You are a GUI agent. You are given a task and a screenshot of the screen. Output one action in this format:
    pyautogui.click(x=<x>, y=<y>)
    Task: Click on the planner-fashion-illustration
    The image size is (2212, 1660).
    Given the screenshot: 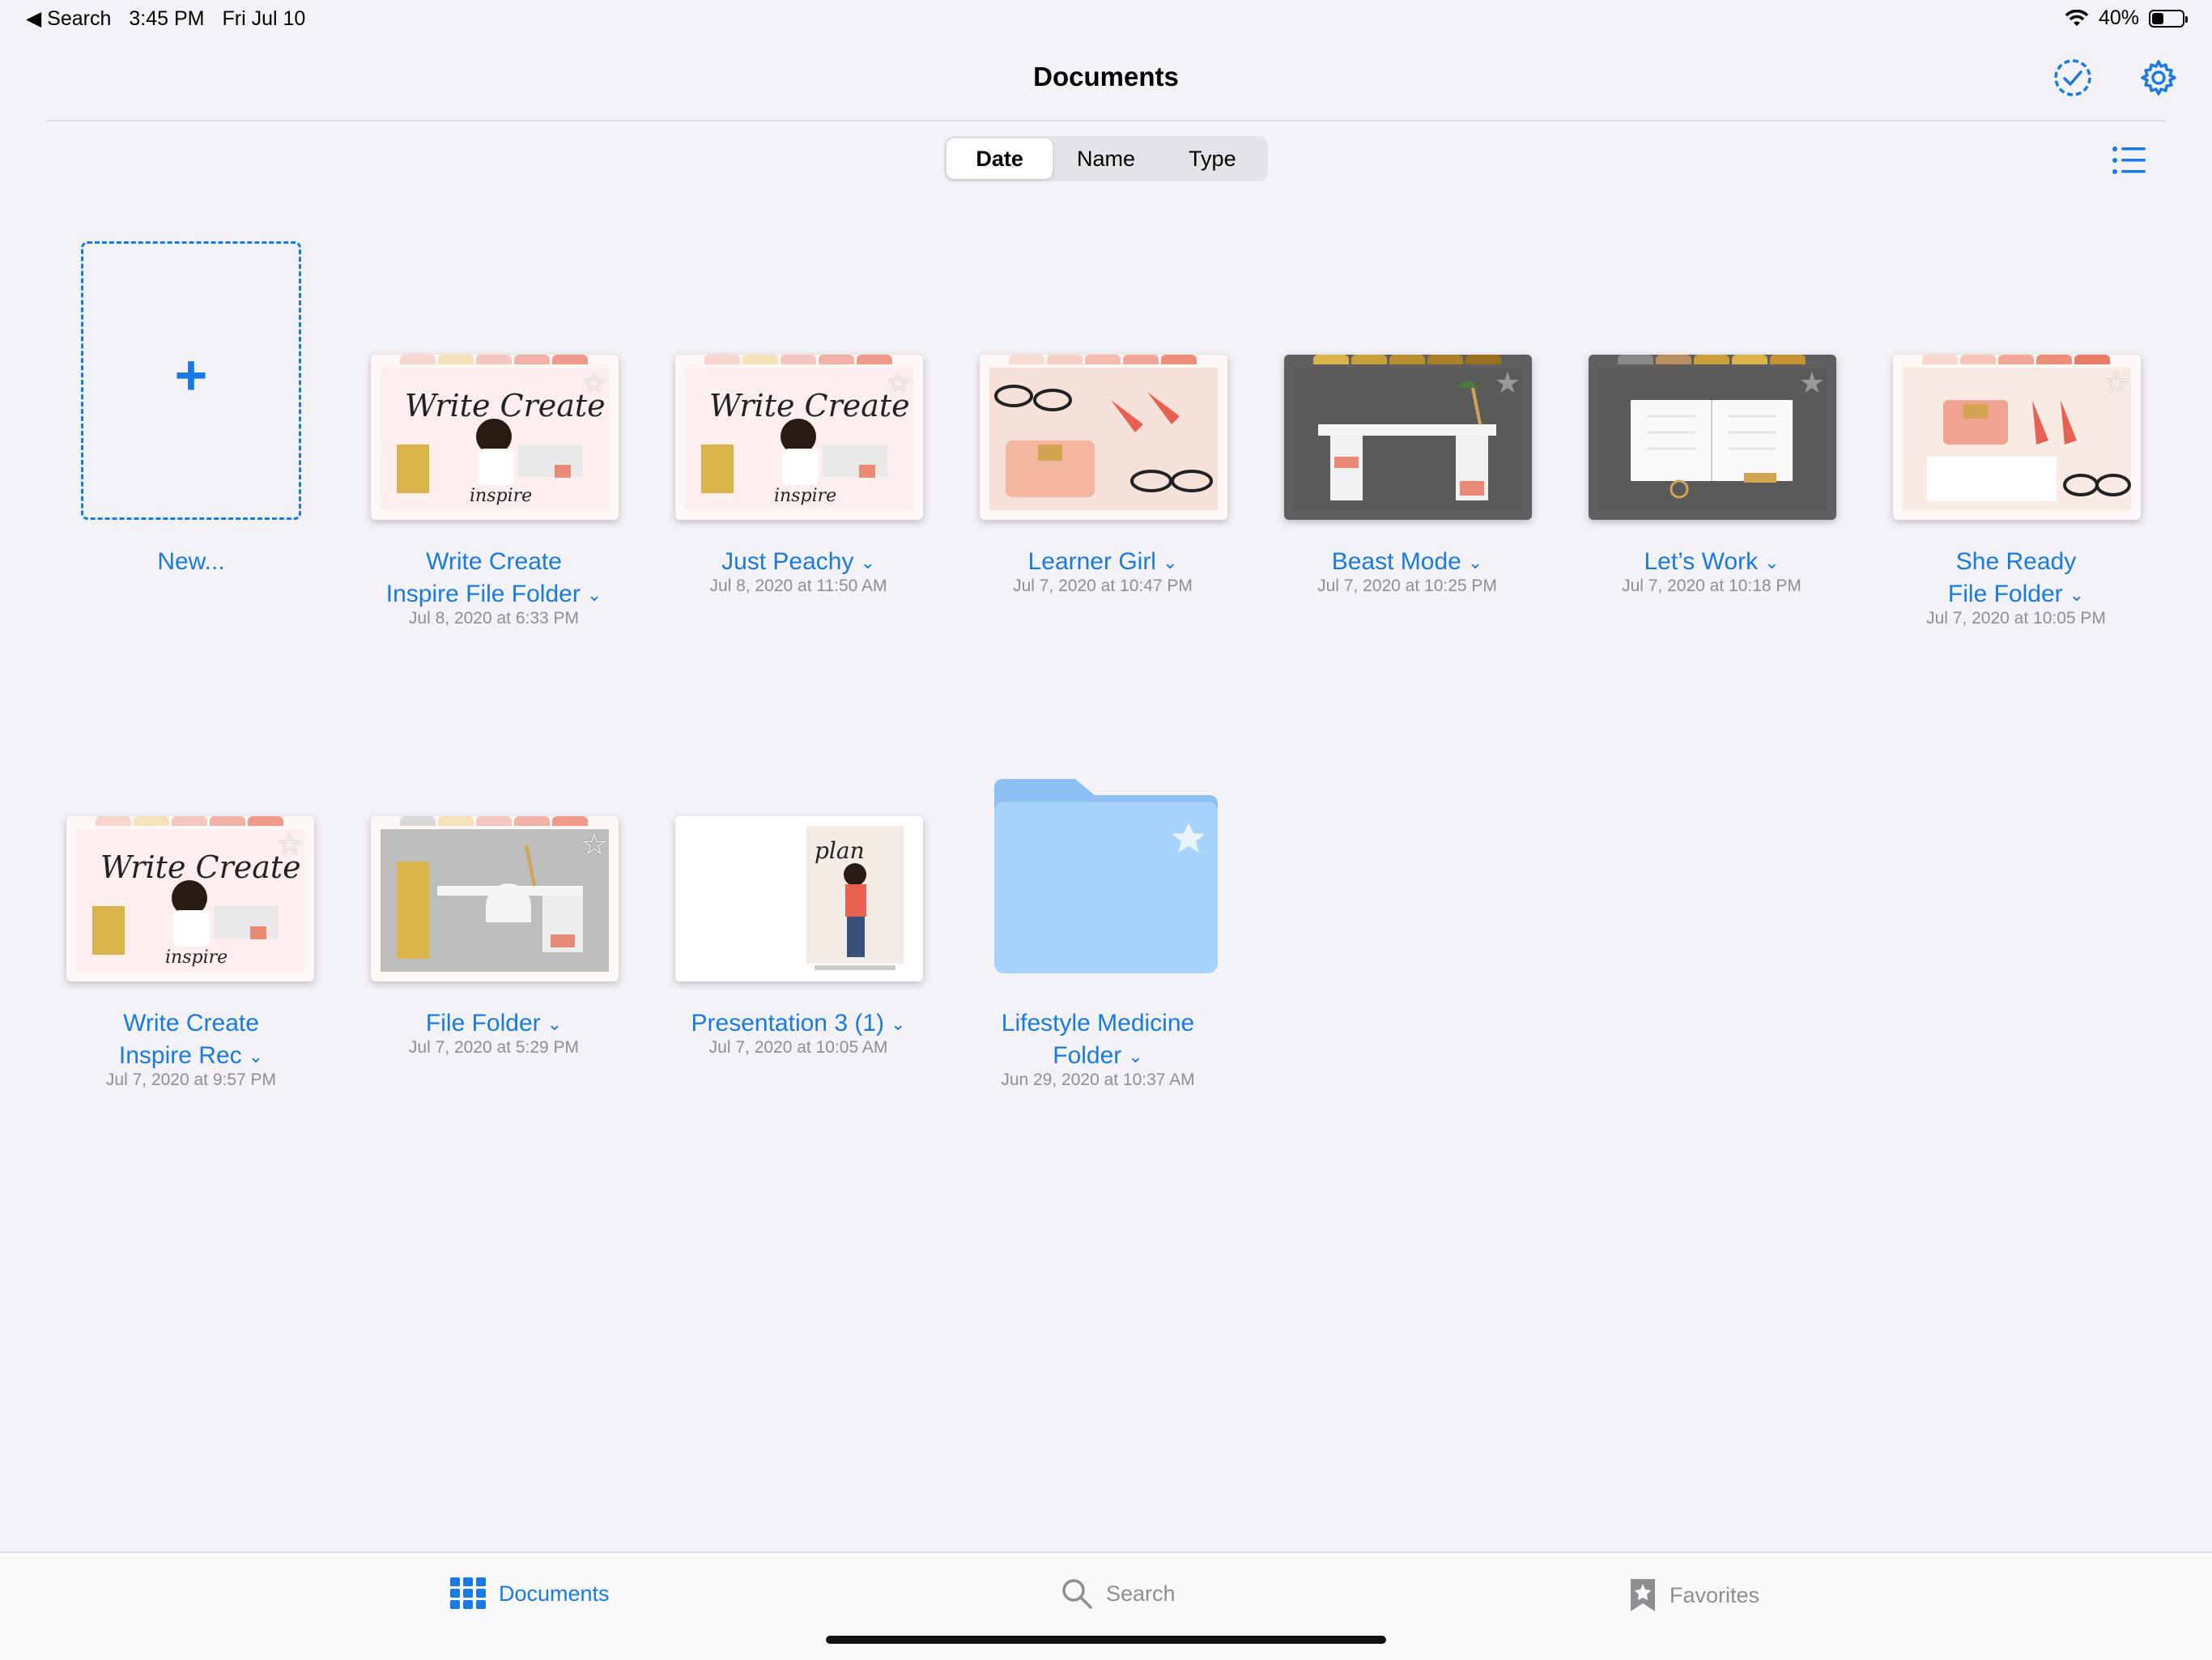 What is the action you would take?
    pyautogui.click(x=2017, y=439)
    